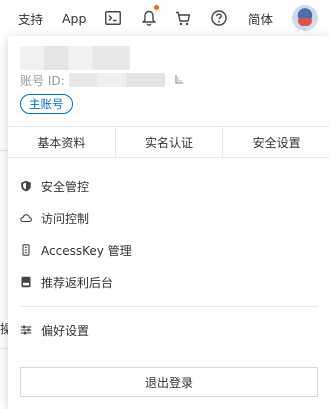 The image size is (330, 409). What do you see at coordinates (116, 80) in the screenshot?
I see `account-id-redacted` at bounding box center [116, 80].